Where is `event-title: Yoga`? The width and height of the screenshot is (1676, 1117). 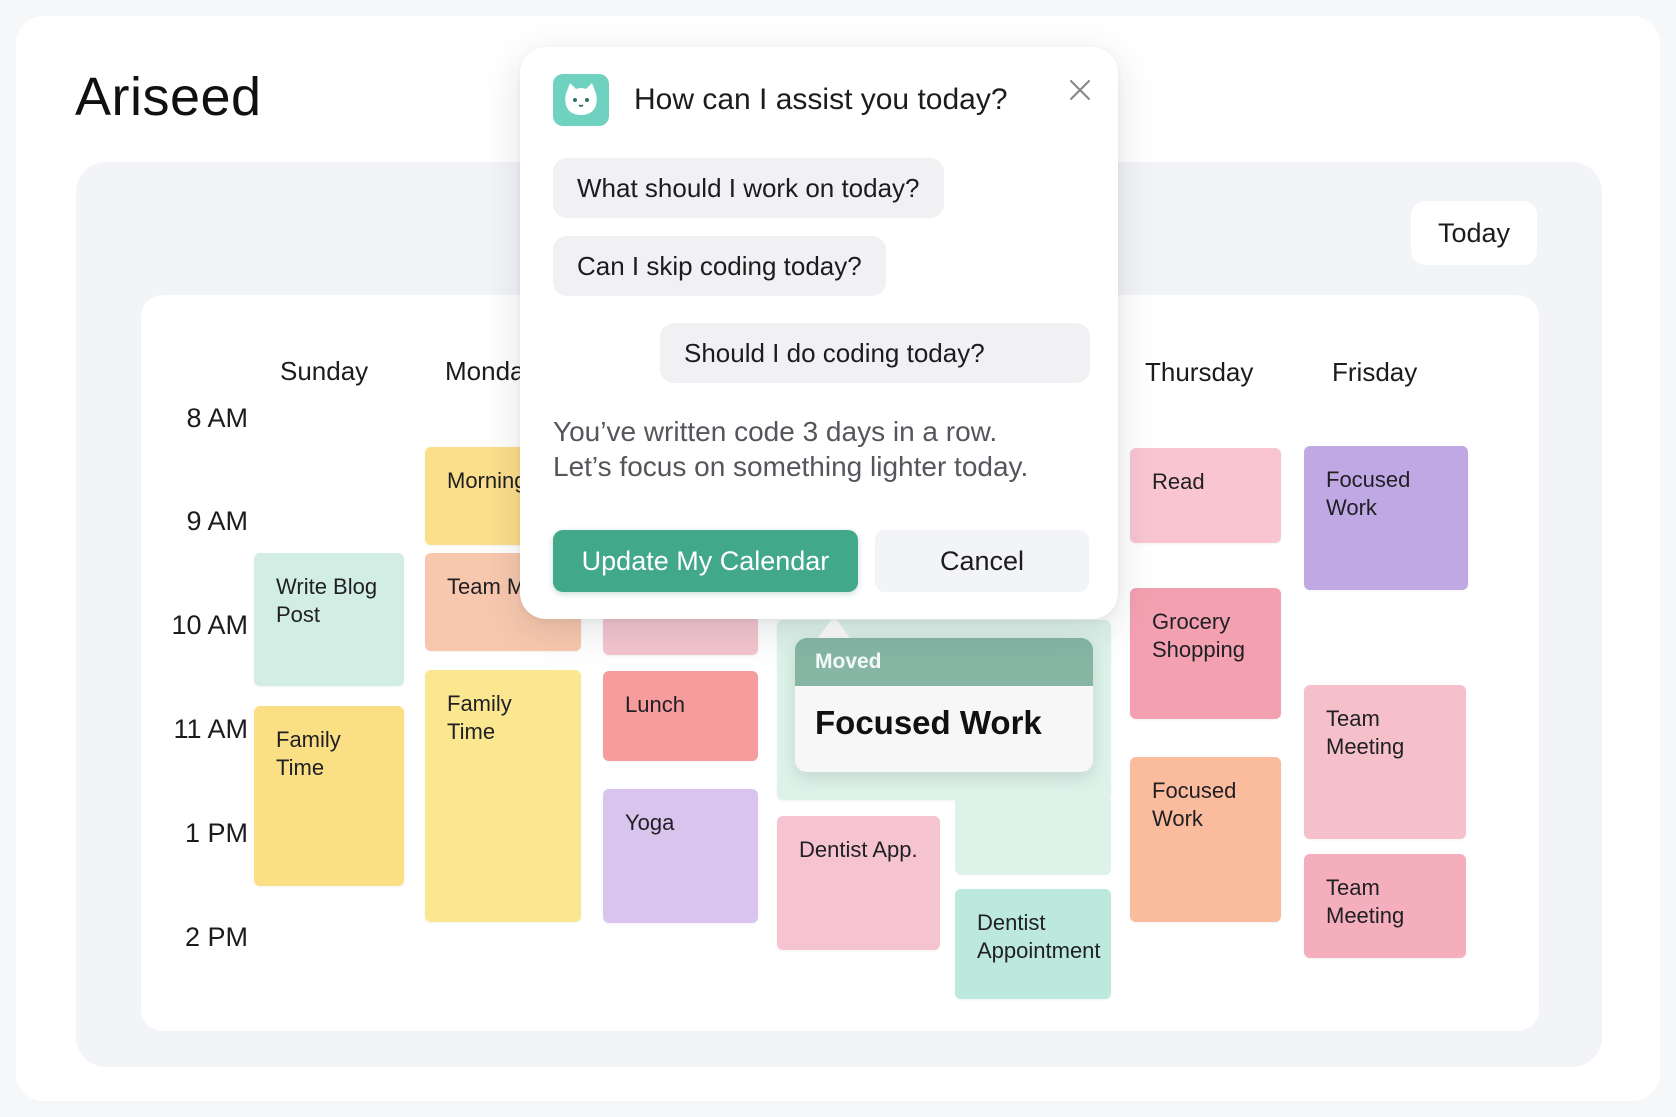 event-title: Yoga is located at coordinates (650, 822).